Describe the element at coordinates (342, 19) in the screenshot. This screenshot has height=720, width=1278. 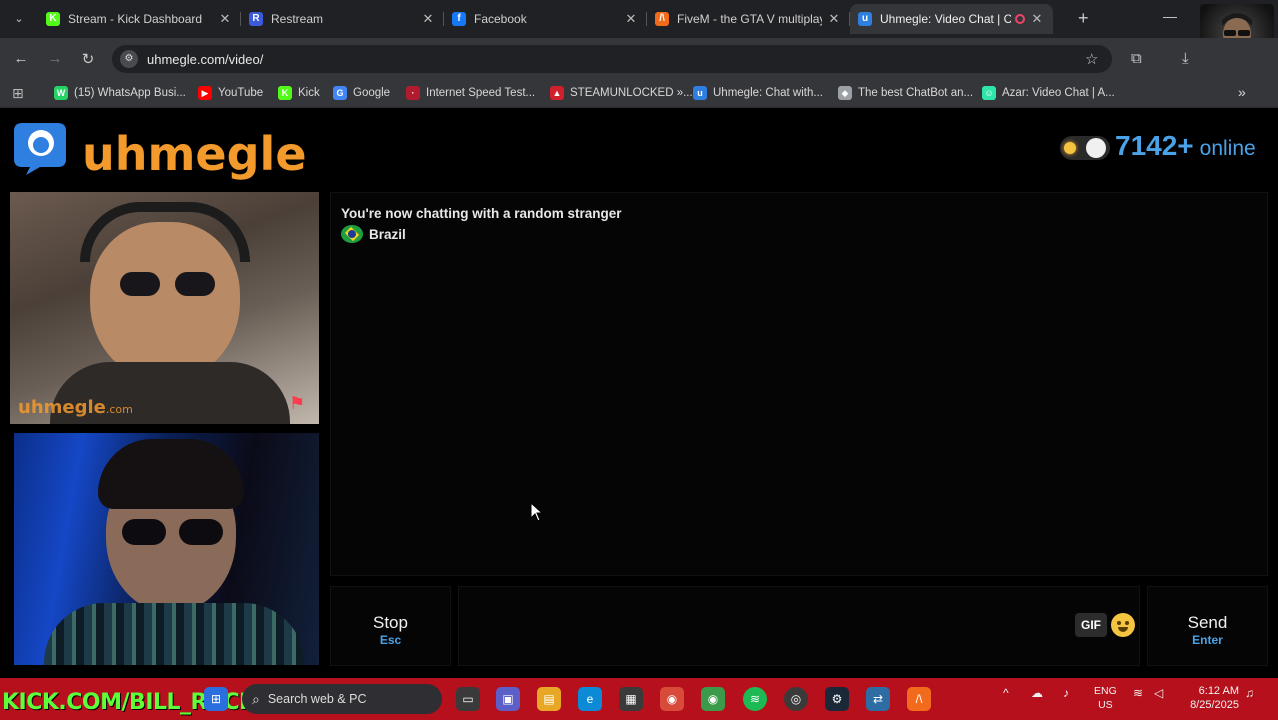
I see `browser-tab: R Restream ✕` at that location.